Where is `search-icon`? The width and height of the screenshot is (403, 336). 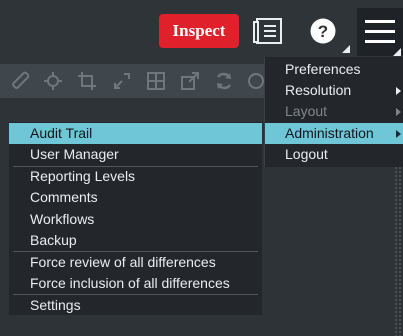 search-icon is located at coordinates (256, 81).